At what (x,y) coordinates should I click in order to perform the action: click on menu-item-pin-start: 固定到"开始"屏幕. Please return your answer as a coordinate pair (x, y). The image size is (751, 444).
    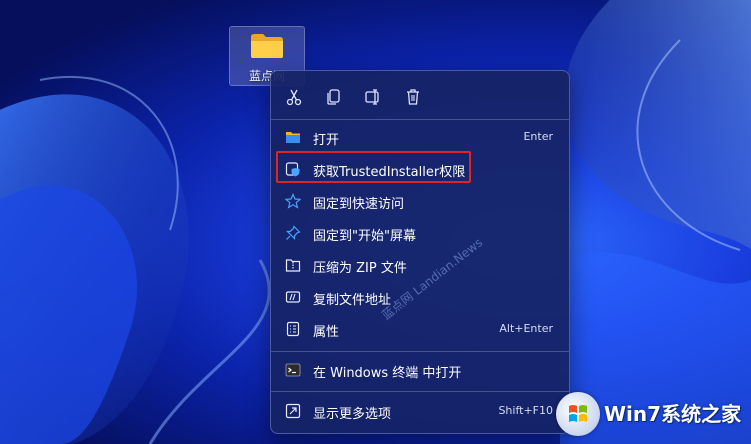
    Looking at the image, I should click on (420, 233).